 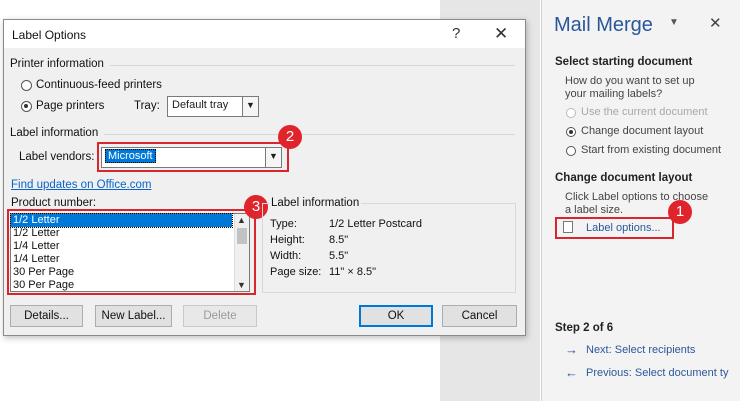 I want to click on option-change-layout: Change document layout, so click(x=642, y=131).